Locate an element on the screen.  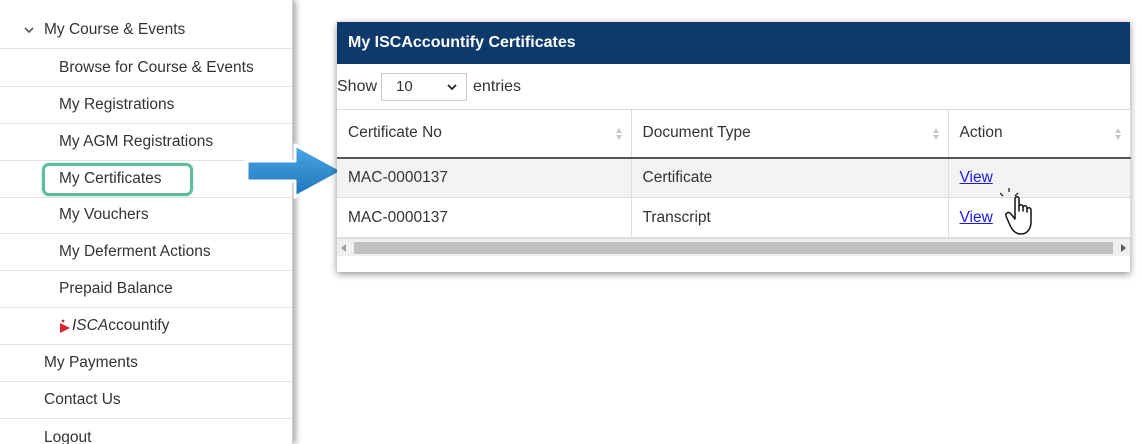
brand-suffix: ccountify is located at coordinates (139, 325).